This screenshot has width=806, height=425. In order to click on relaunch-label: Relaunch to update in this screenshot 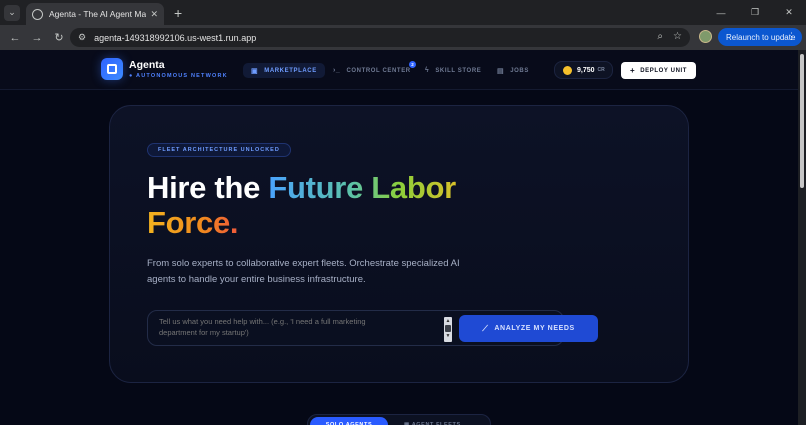, I will do `click(761, 37)`.